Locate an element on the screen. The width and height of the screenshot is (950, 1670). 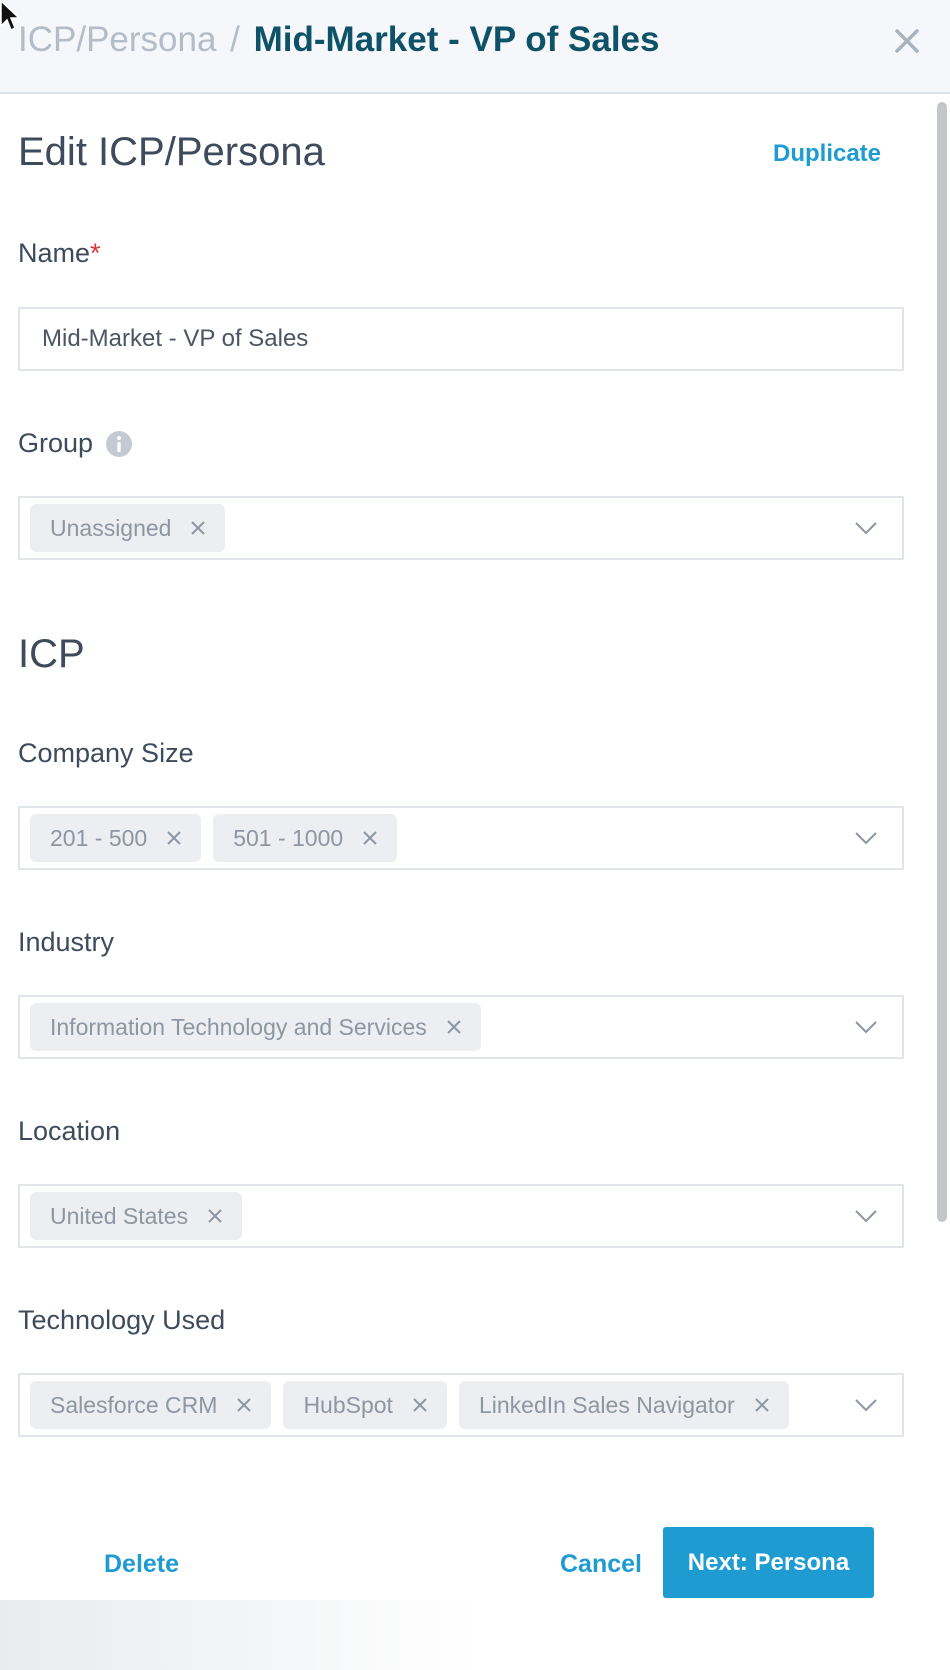
group-chip: Unassigned is located at coordinates (128, 528).